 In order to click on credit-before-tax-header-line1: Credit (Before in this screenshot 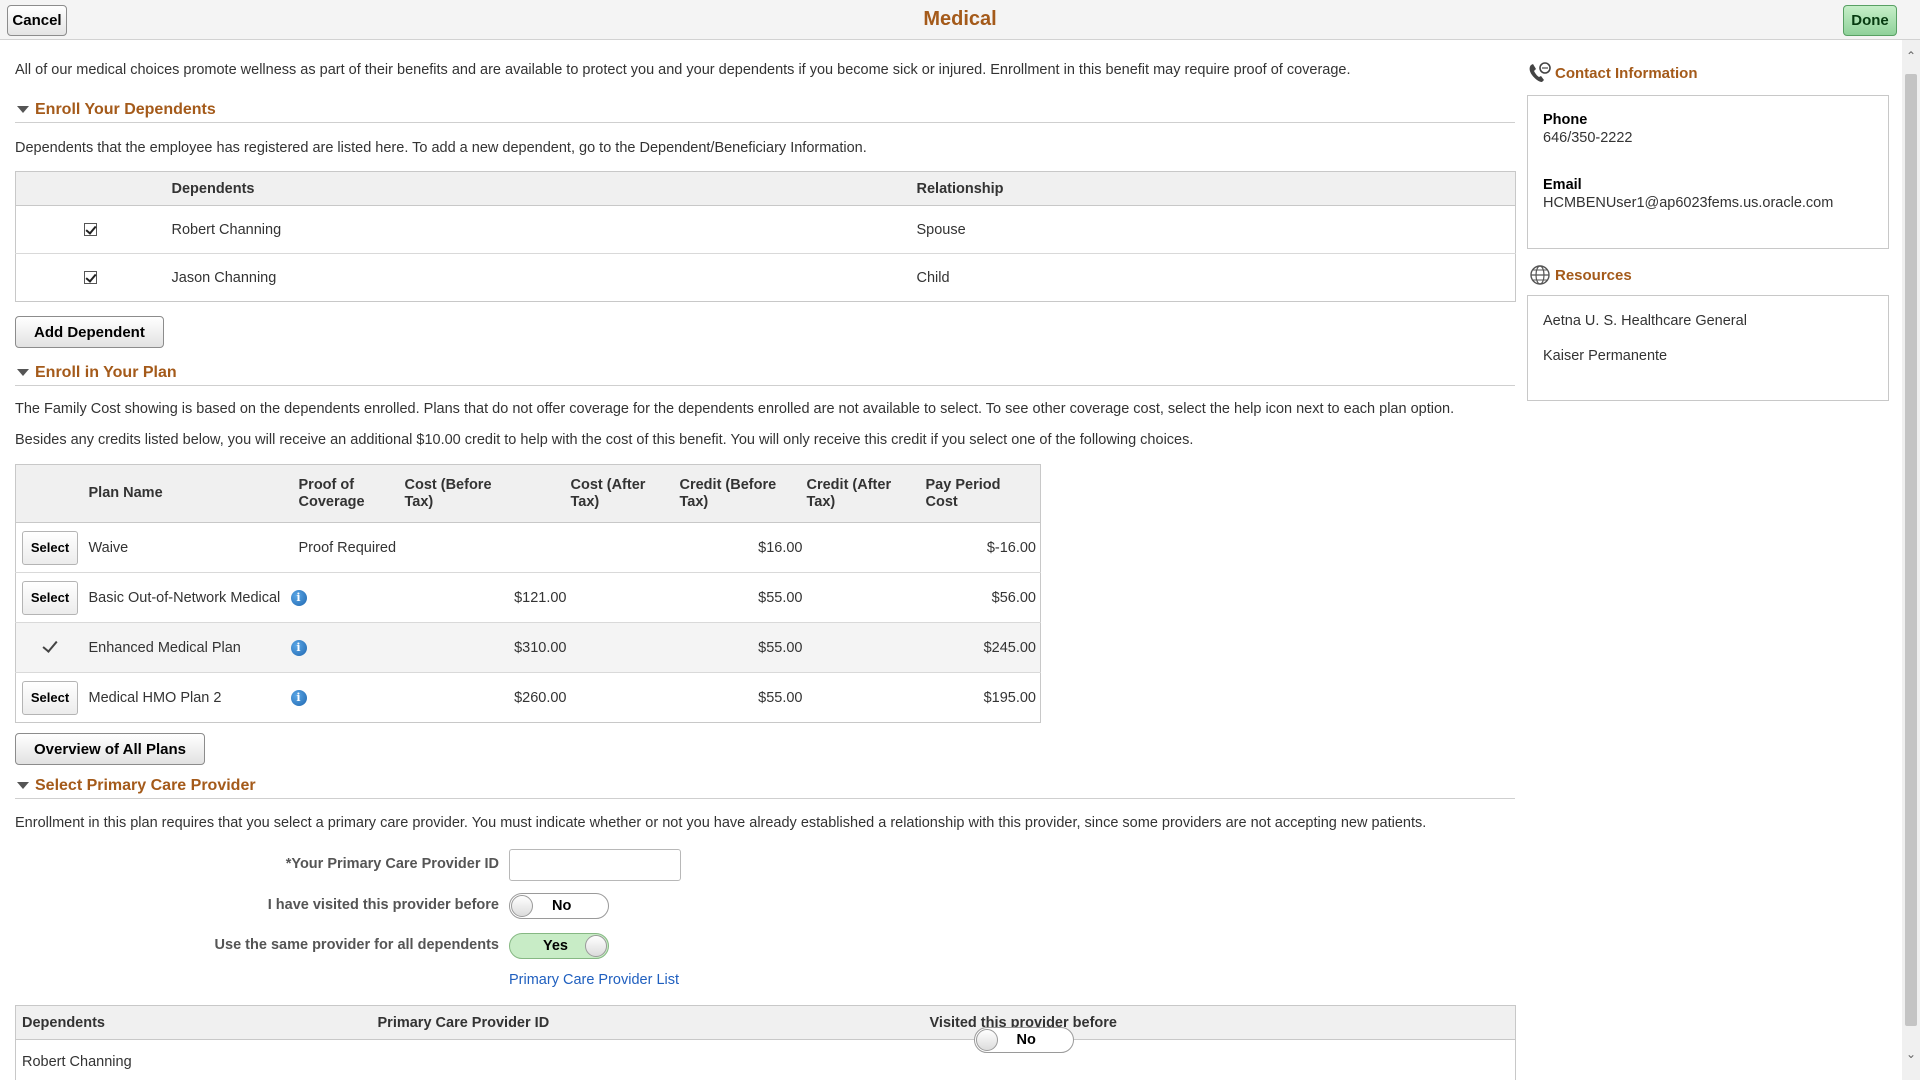, I will do `click(728, 484)`.